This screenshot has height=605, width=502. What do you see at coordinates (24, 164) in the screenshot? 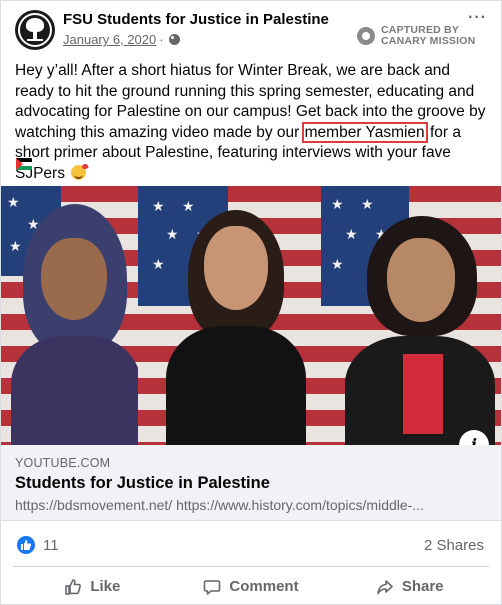
I see `palestine-flag-icon` at bounding box center [24, 164].